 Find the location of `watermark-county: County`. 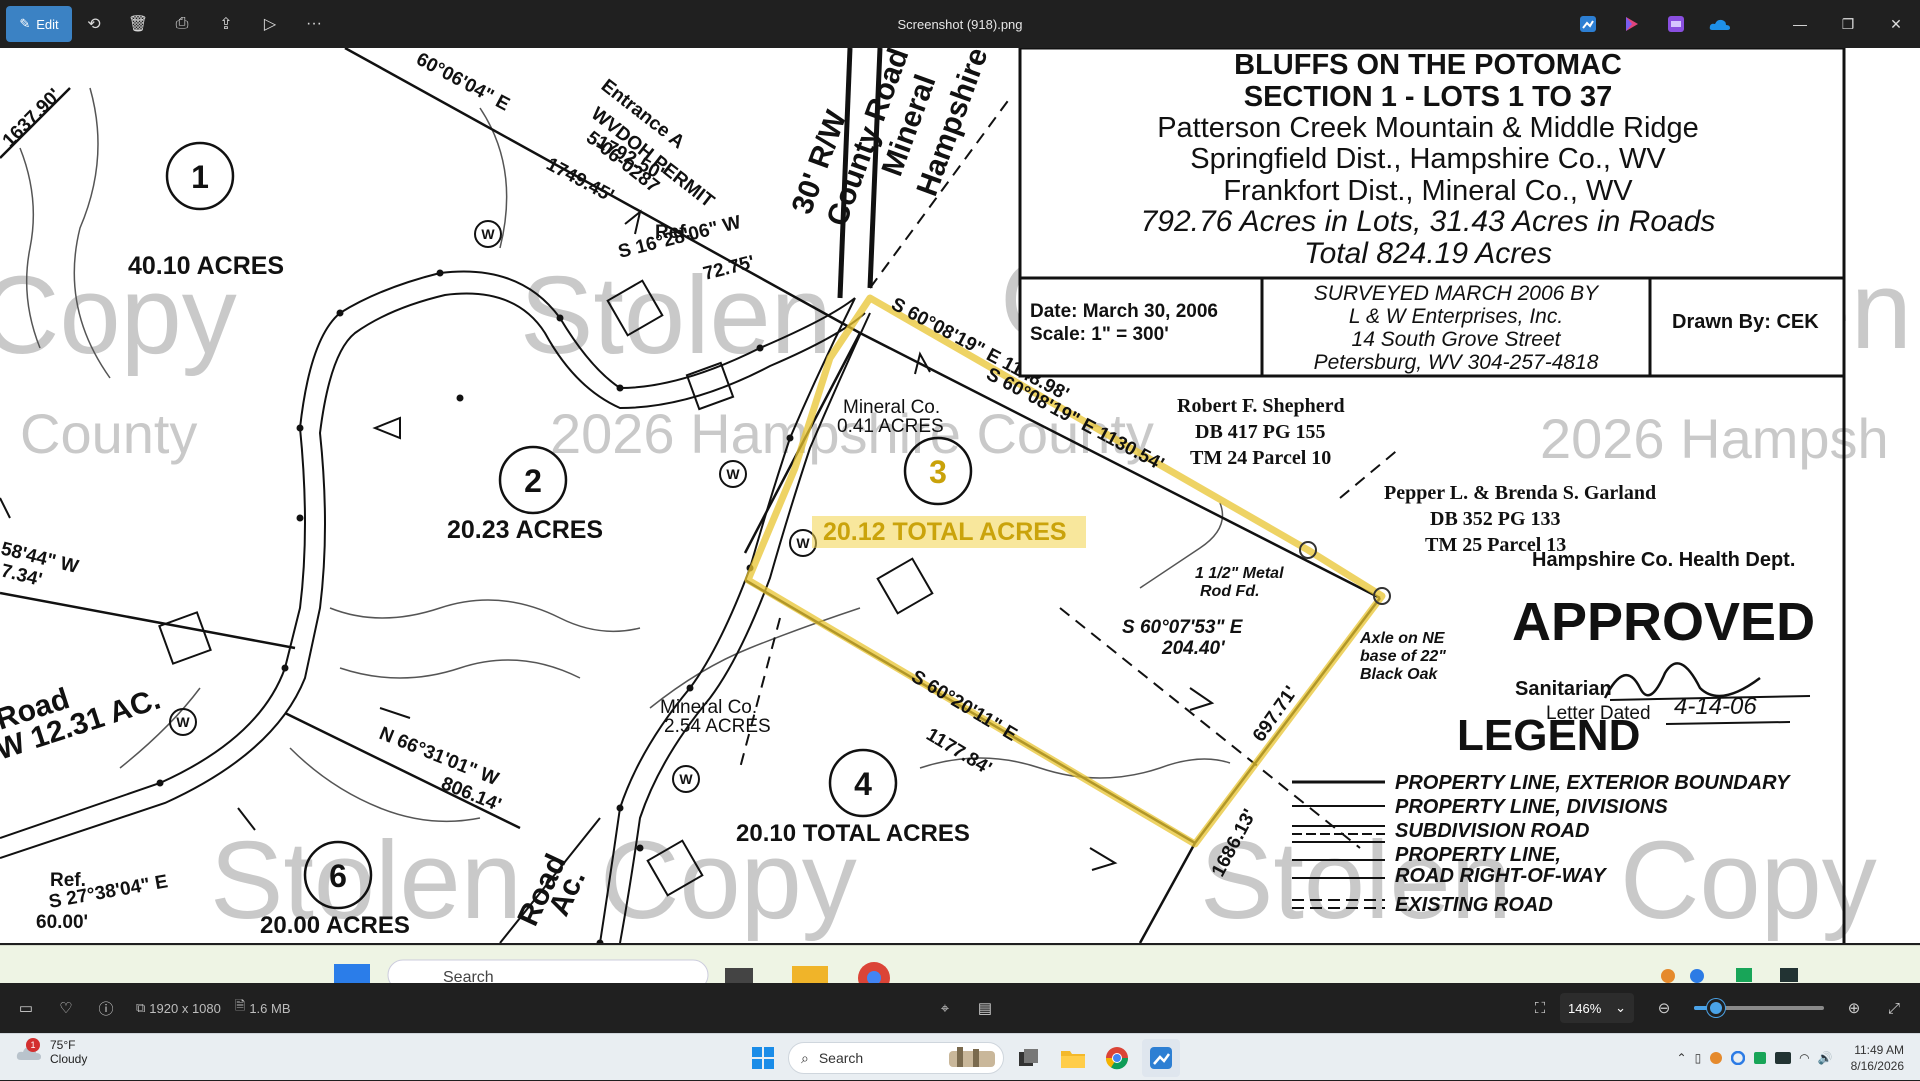

watermark-county: County is located at coordinates (108, 433).